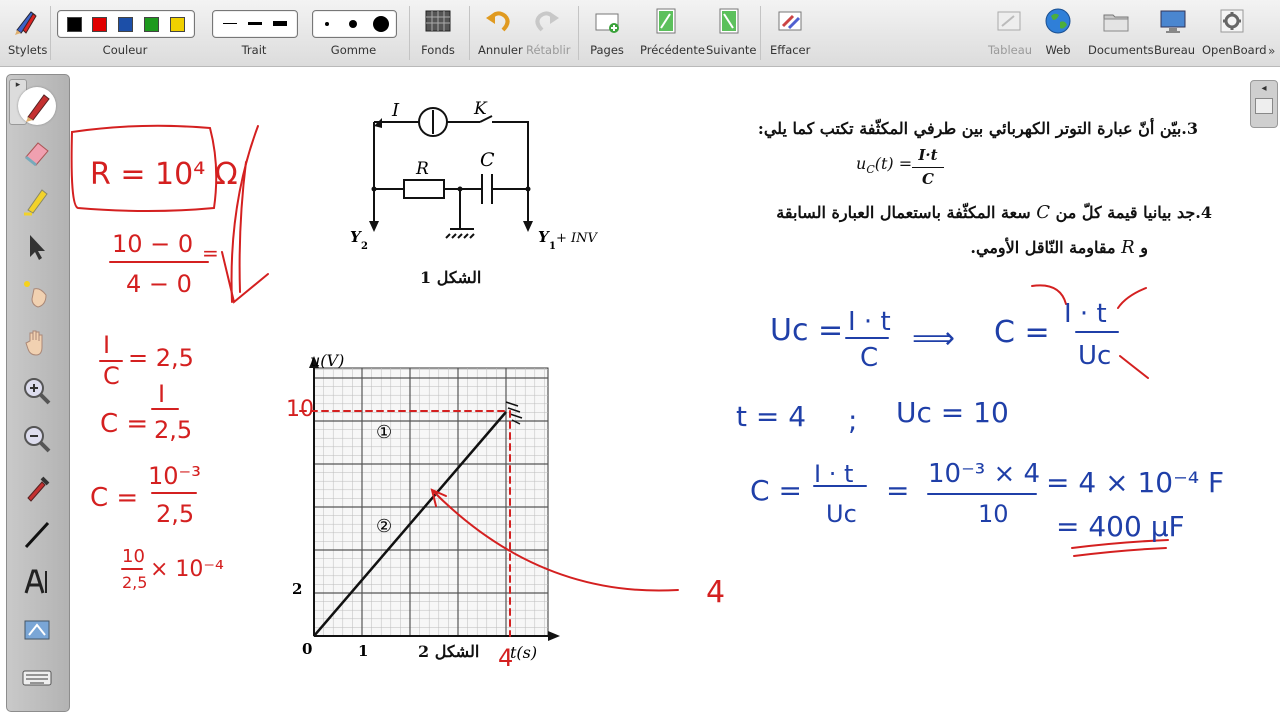 This screenshot has height=720, width=1280. What do you see at coordinates (731, 50) in the screenshot?
I see `suivante-label: Suivante` at bounding box center [731, 50].